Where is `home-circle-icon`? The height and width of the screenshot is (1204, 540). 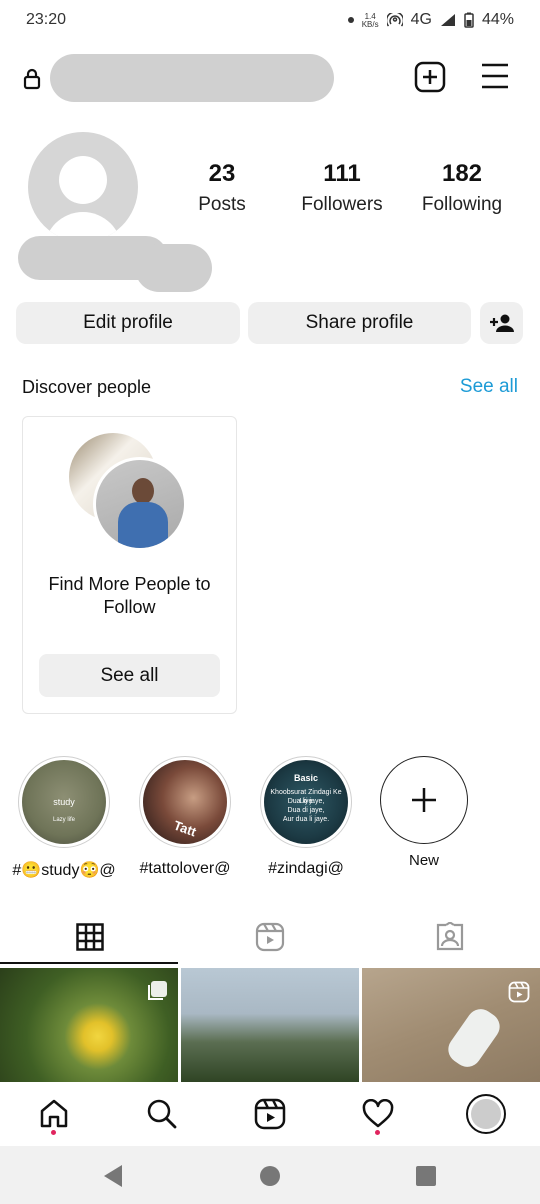
home-circle-icon is located at coordinates (270, 1176).